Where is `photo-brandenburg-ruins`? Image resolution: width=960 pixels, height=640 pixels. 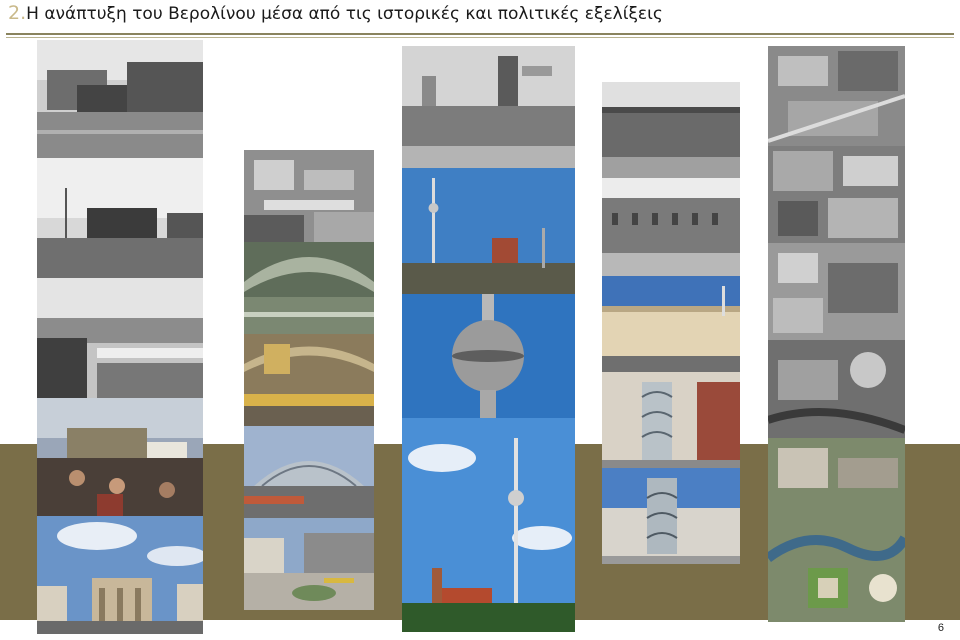
photo-brandenburg-ruins is located at coordinates (120, 218).